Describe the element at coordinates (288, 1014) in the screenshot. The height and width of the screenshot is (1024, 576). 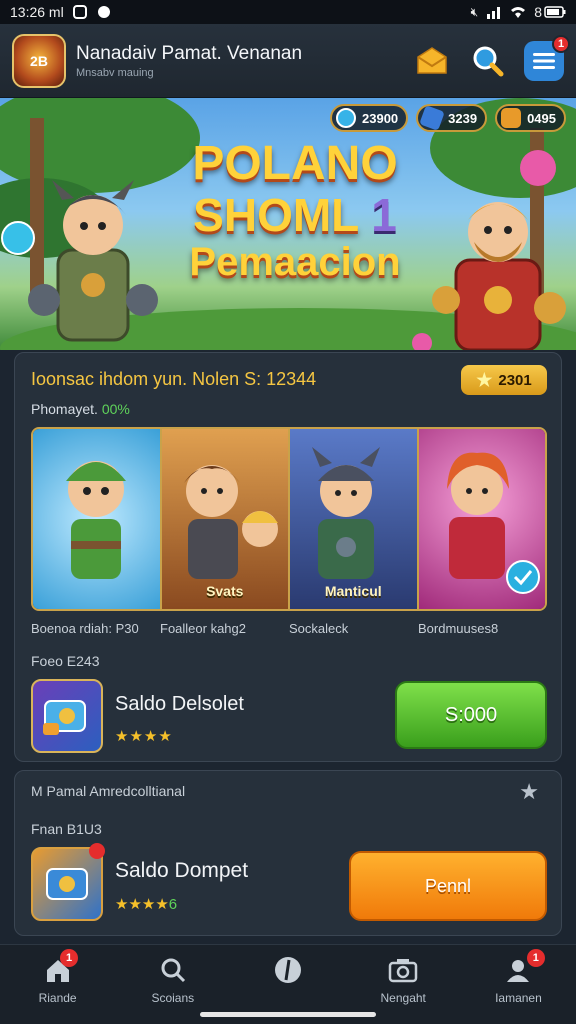
I see `home-indicator` at that location.